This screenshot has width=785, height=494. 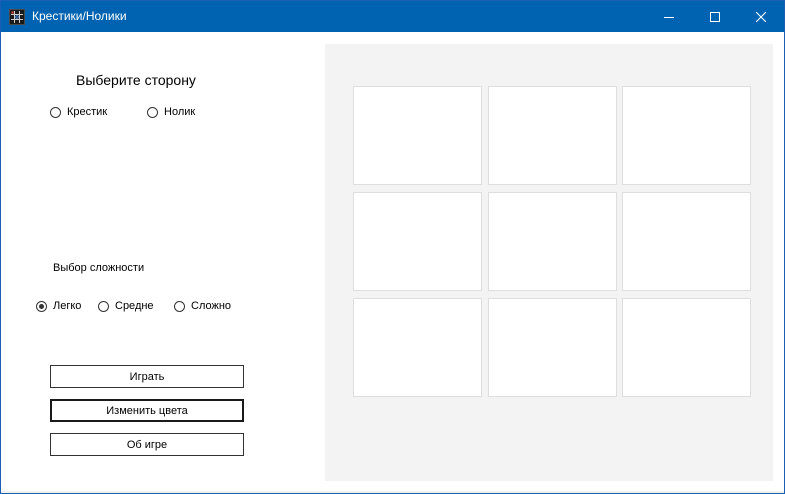 What do you see at coordinates (136, 80) in the screenshot?
I see `side-group-title: Выберите сторону` at bounding box center [136, 80].